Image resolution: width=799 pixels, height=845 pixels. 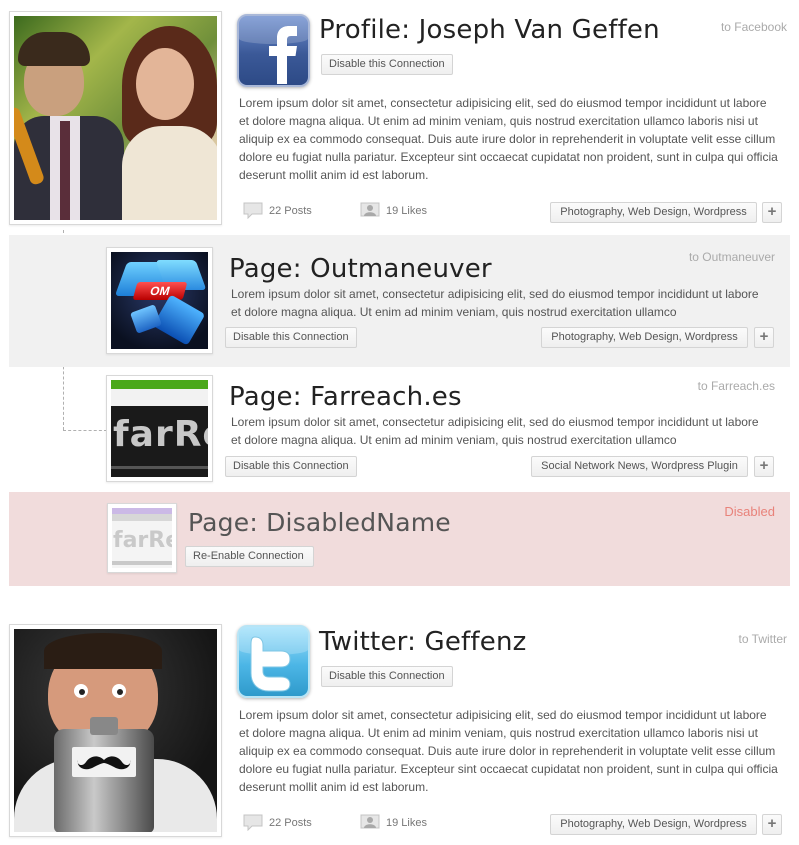 I want to click on connection-title: Page: Outmaneuver, so click(x=360, y=269).